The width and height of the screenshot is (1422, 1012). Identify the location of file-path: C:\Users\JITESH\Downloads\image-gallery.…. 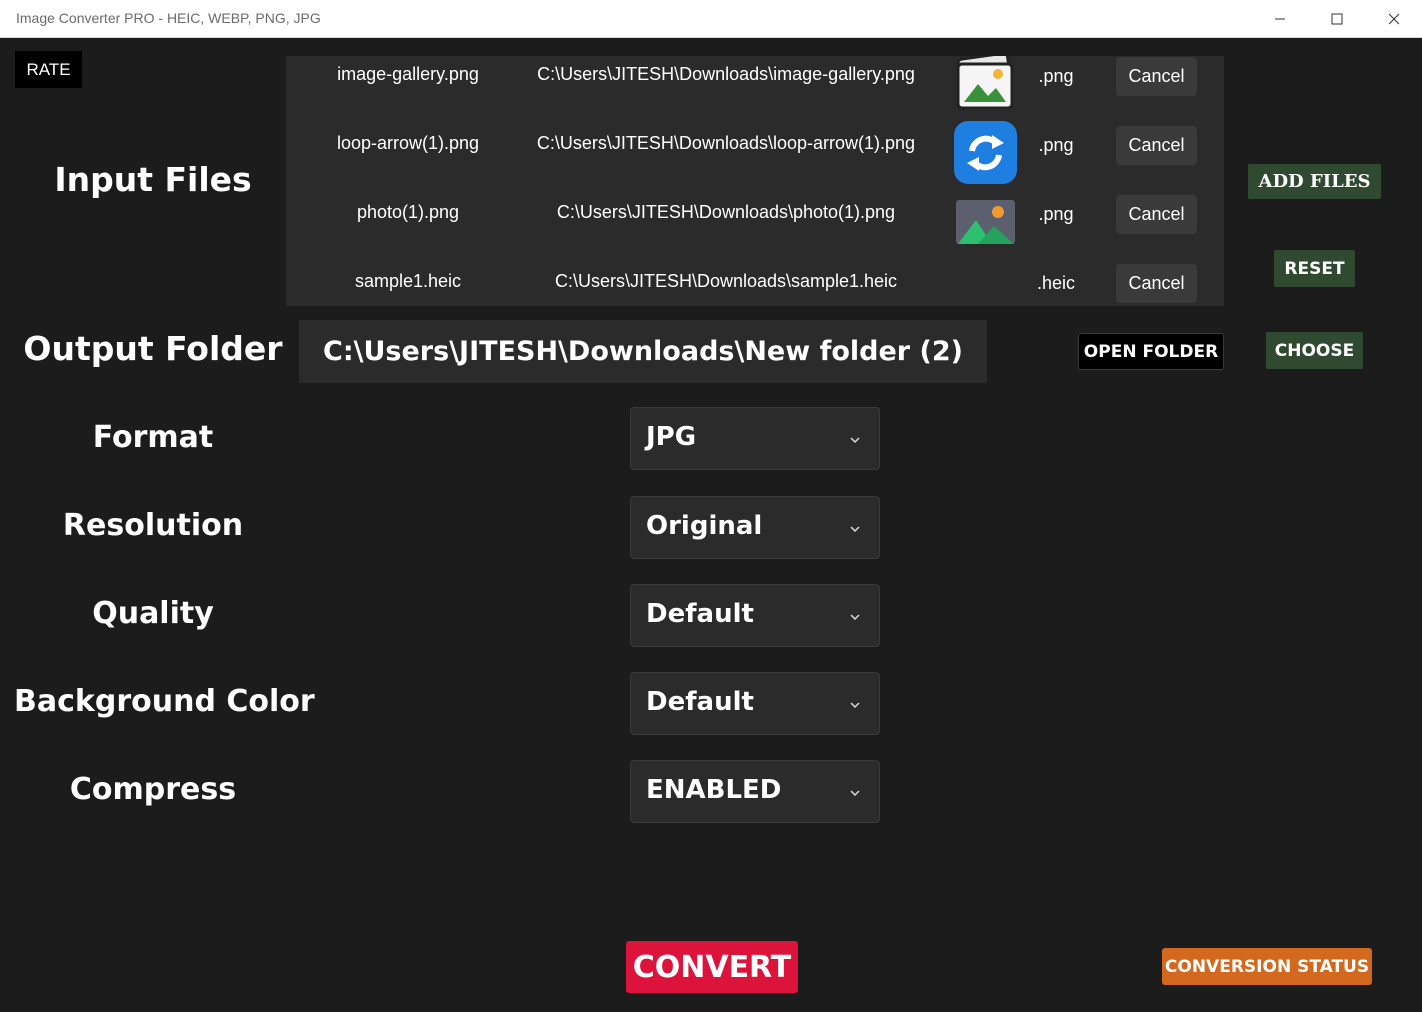
(726, 74).